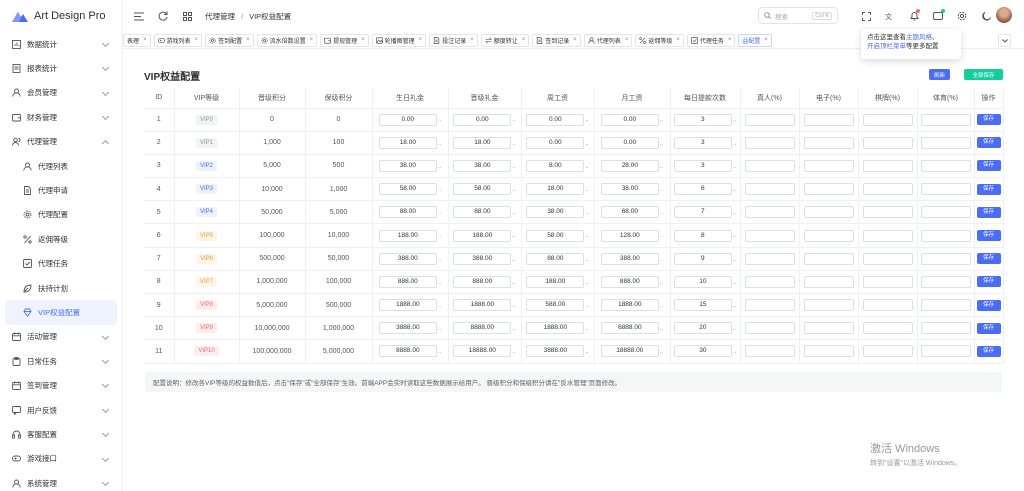 The image size is (1024, 491). What do you see at coordinates (629, 235) in the screenshot?
I see `monthly-input: 128.00` at bounding box center [629, 235].